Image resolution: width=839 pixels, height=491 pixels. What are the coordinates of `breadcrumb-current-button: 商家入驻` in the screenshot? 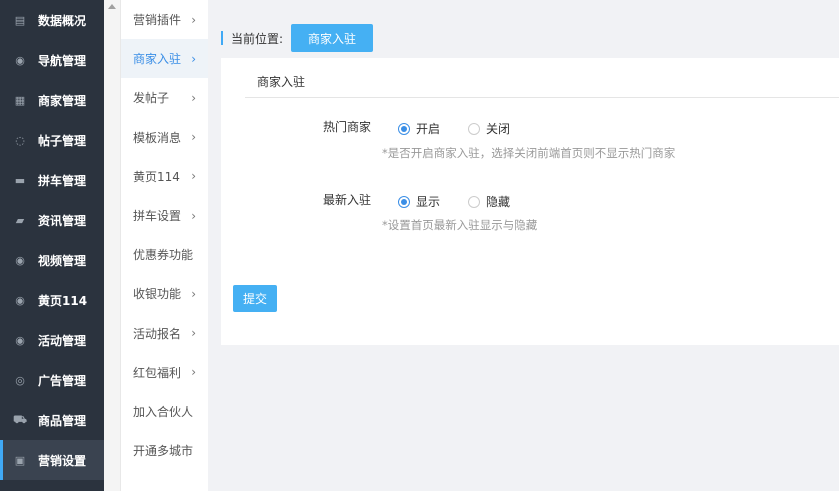 It's located at (332, 38).